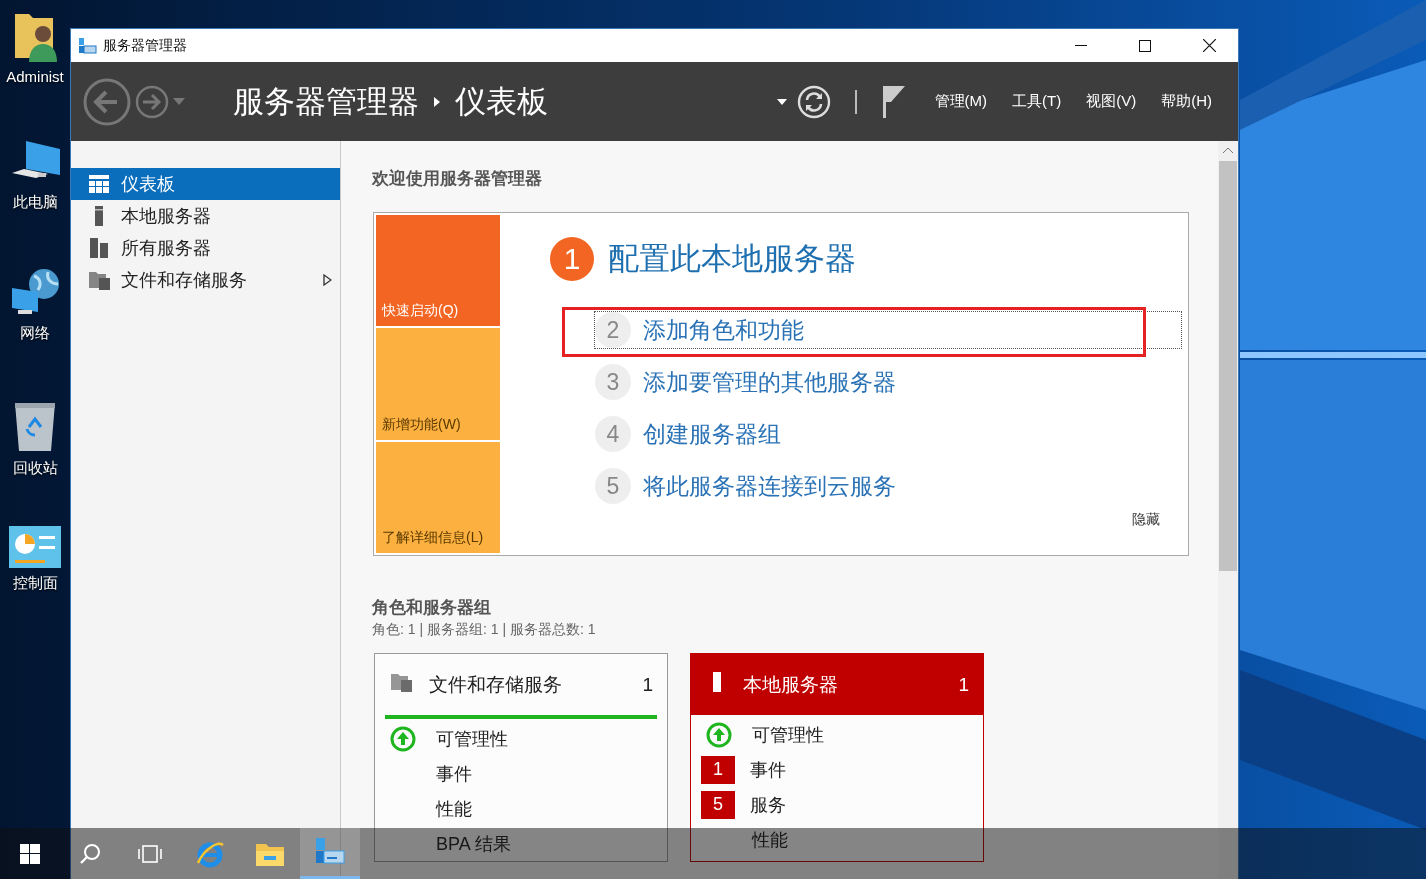  What do you see at coordinates (99, 248) in the screenshot?
I see `servers-icon` at bounding box center [99, 248].